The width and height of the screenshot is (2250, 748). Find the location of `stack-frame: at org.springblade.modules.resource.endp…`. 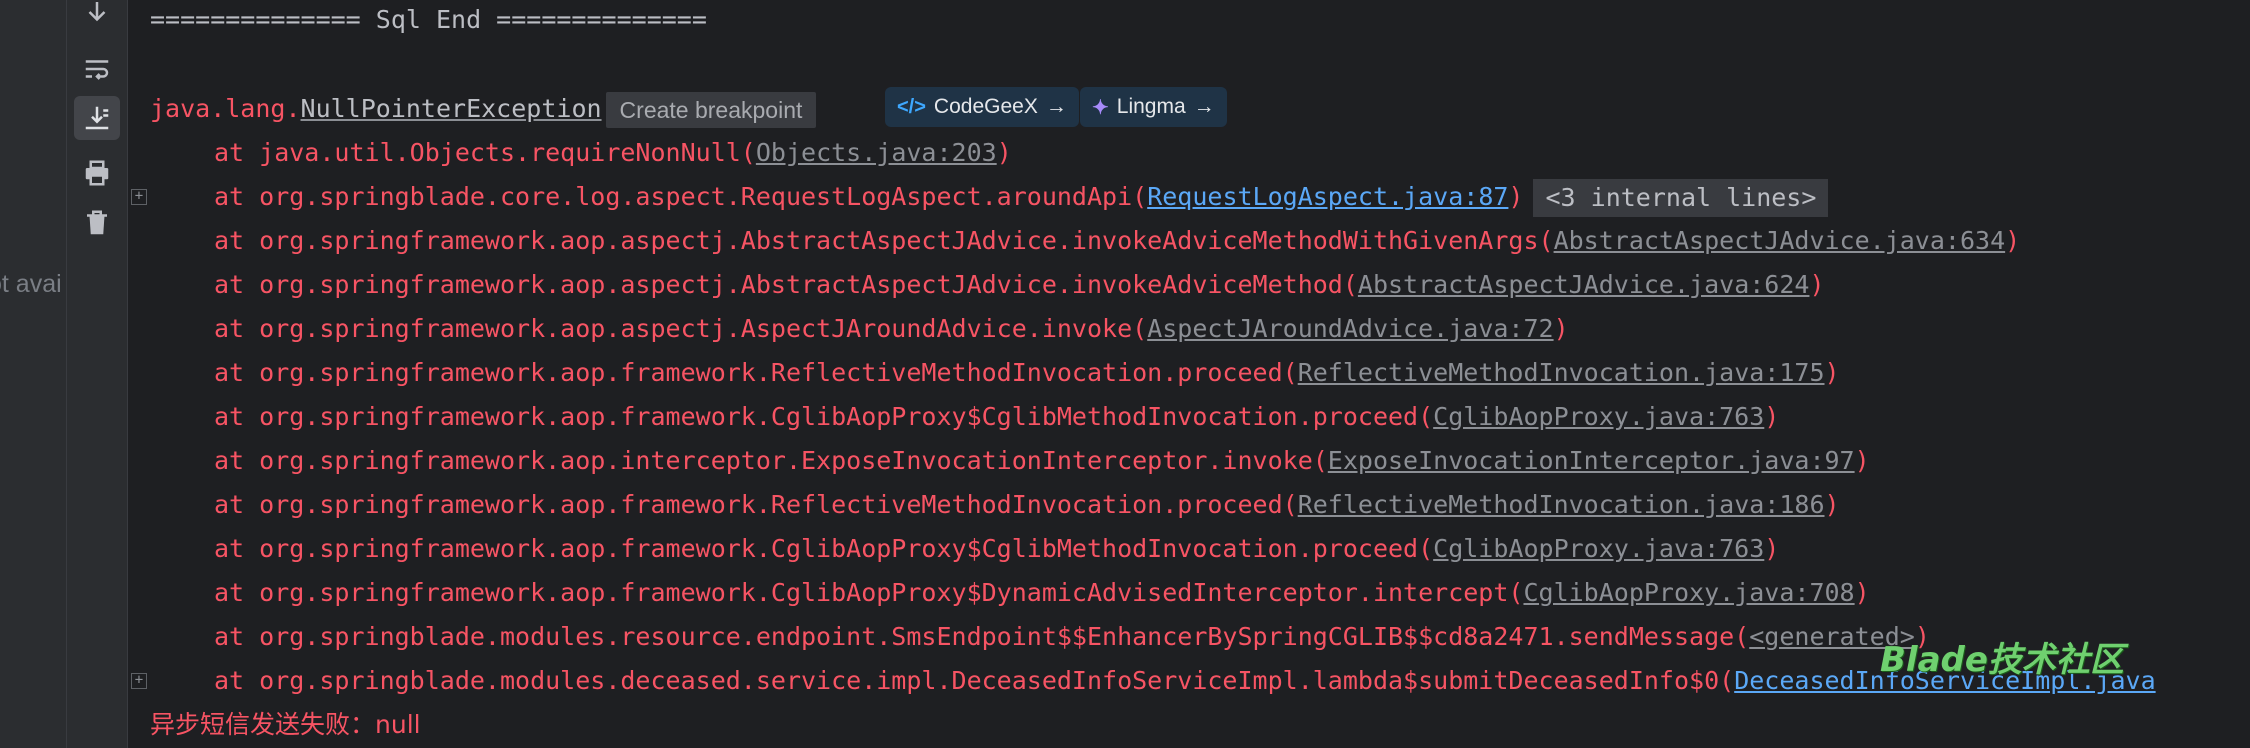

stack-frame: at org.springblade.modules.resource.endp… is located at coordinates (1072, 637).